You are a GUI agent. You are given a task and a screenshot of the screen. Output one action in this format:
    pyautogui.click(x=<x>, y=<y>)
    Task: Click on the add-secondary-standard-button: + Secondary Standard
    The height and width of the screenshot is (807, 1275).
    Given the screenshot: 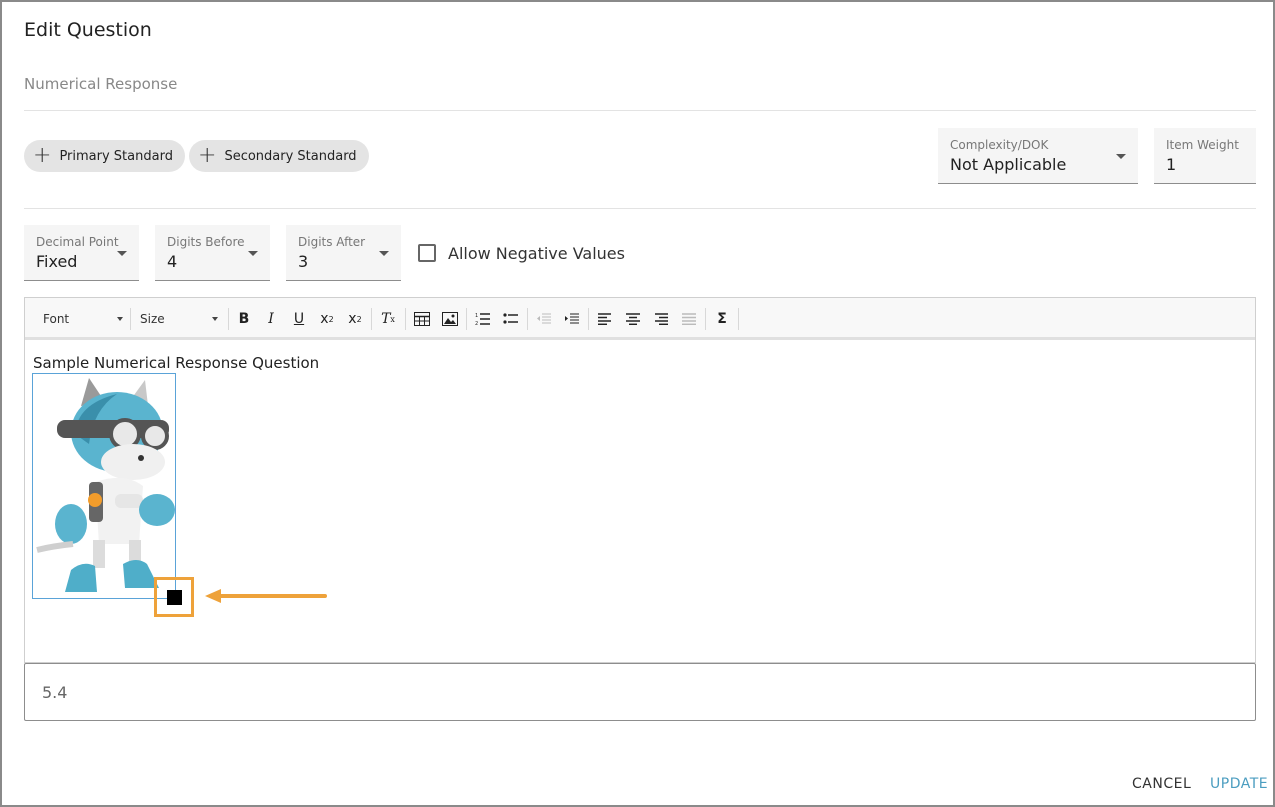 What is the action you would take?
    pyautogui.click(x=279, y=156)
    